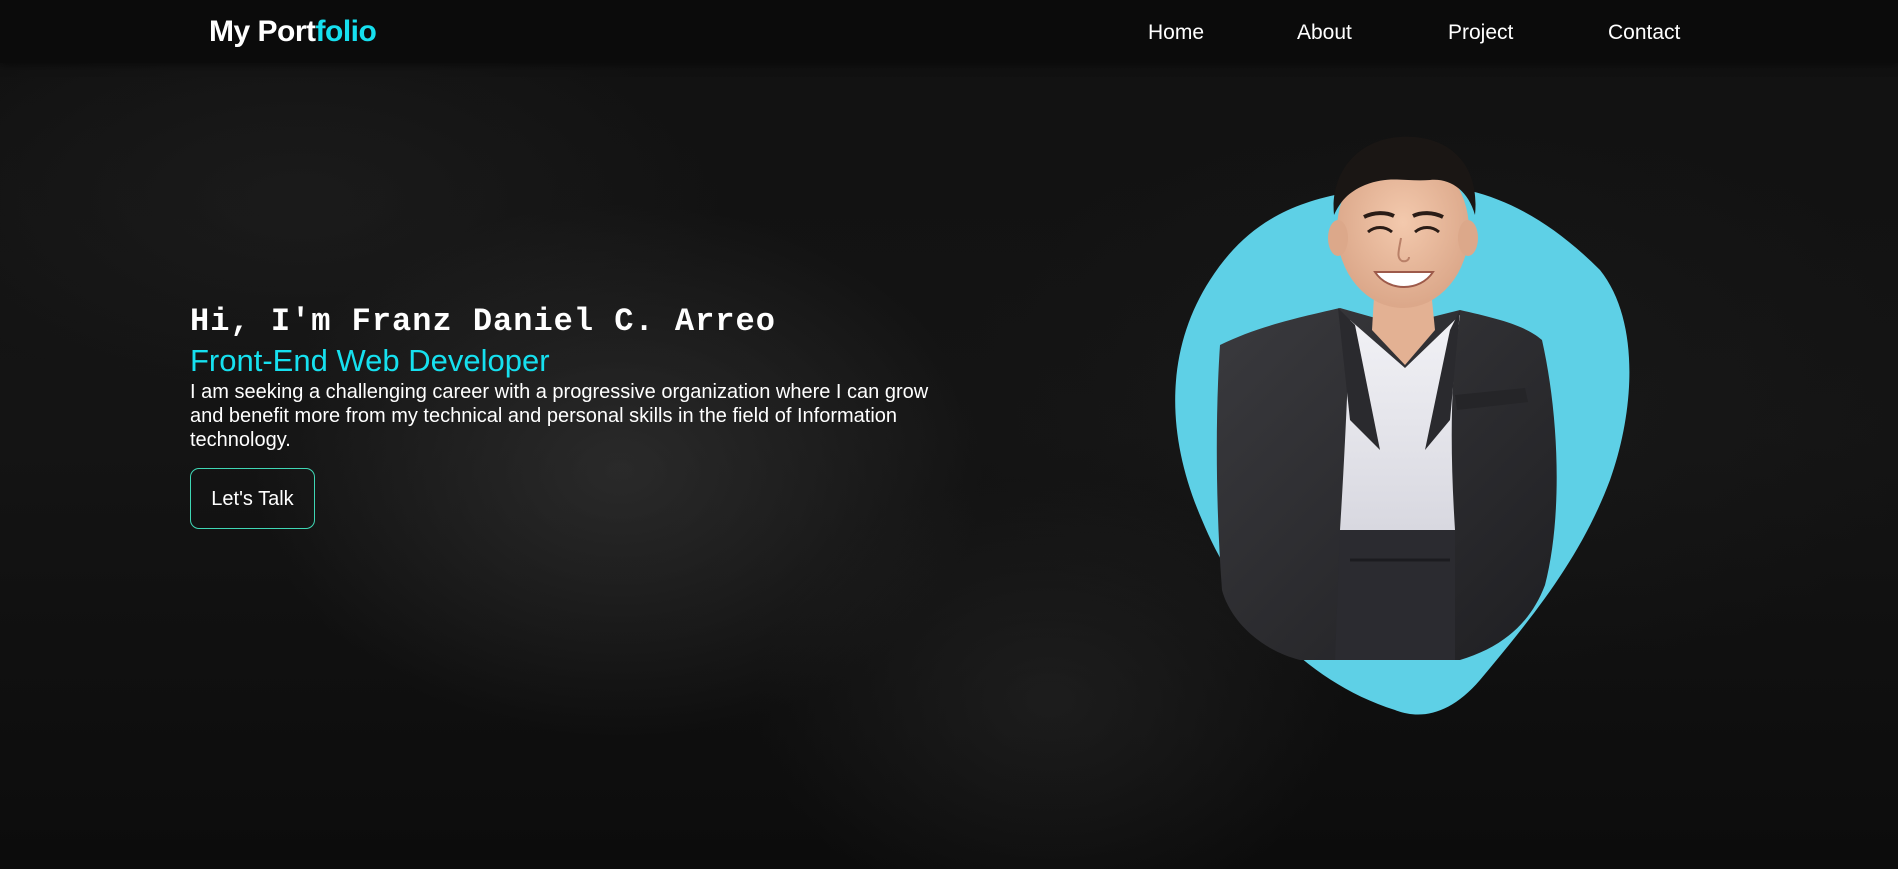 This screenshot has height=869, width=1898. What do you see at coordinates (346, 31) in the screenshot?
I see `logo-text-accent: folio` at bounding box center [346, 31].